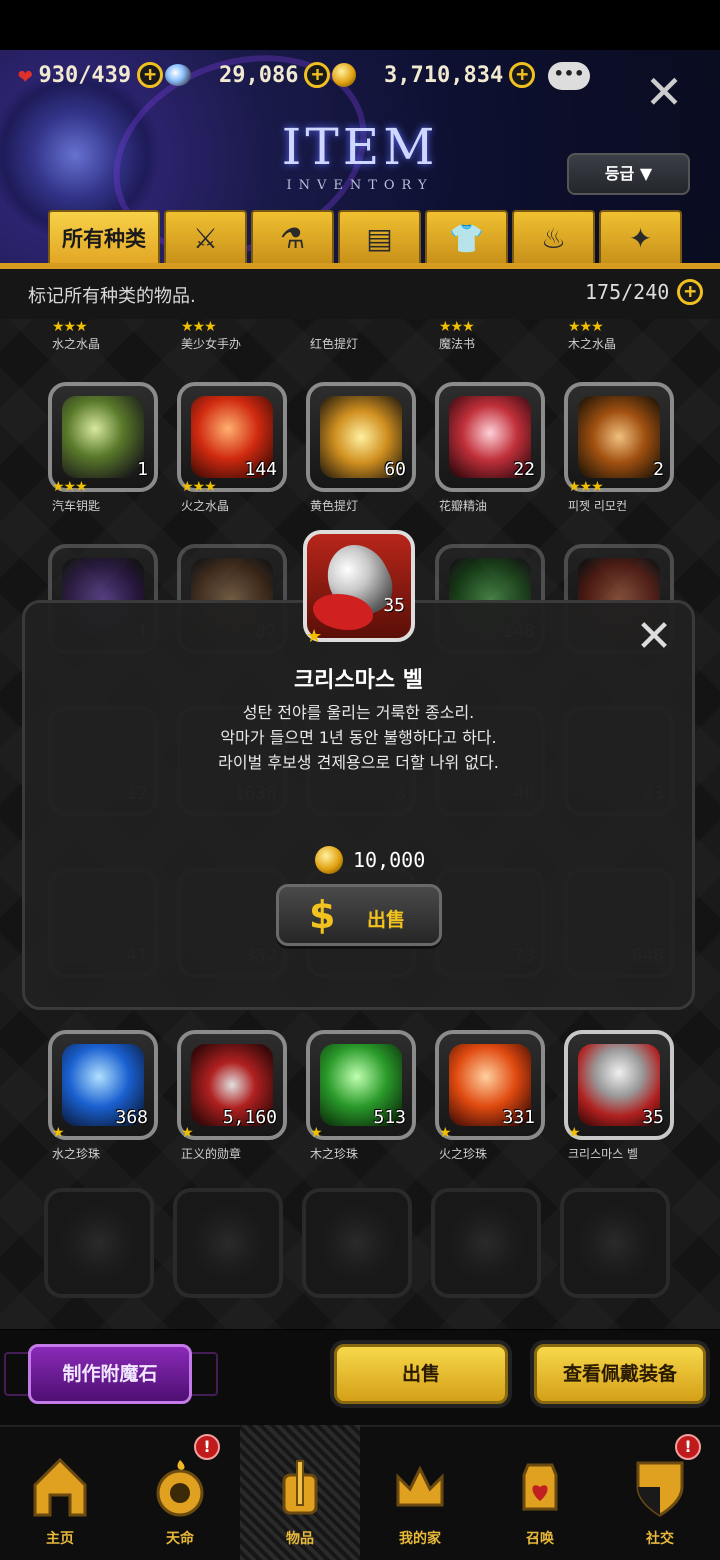 The width and height of the screenshot is (720, 1560). I want to click on card-icon: ▤, so click(379, 238).